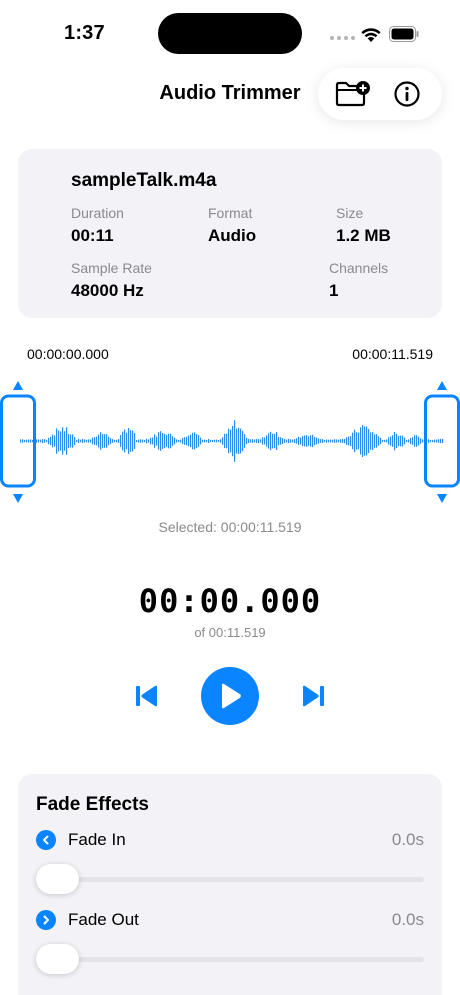 The width and height of the screenshot is (460, 995). I want to click on fade-out-slider, so click(230, 959).